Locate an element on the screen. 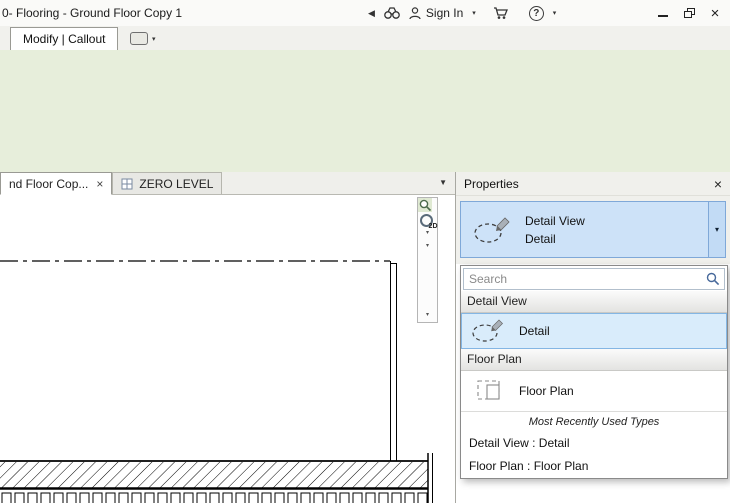 The width and height of the screenshot is (730, 503). ribbon-tab-bar: Modify | Callout ▾ is located at coordinates (365, 38).